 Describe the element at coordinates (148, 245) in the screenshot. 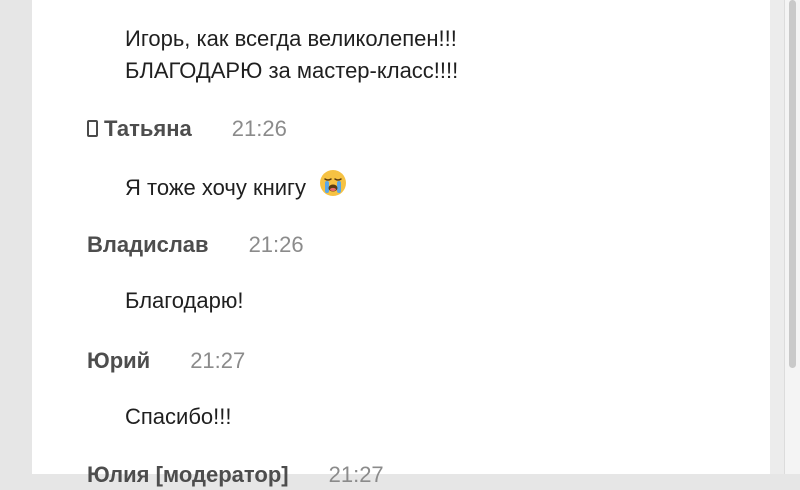

I see `message-author: Владислав` at that location.